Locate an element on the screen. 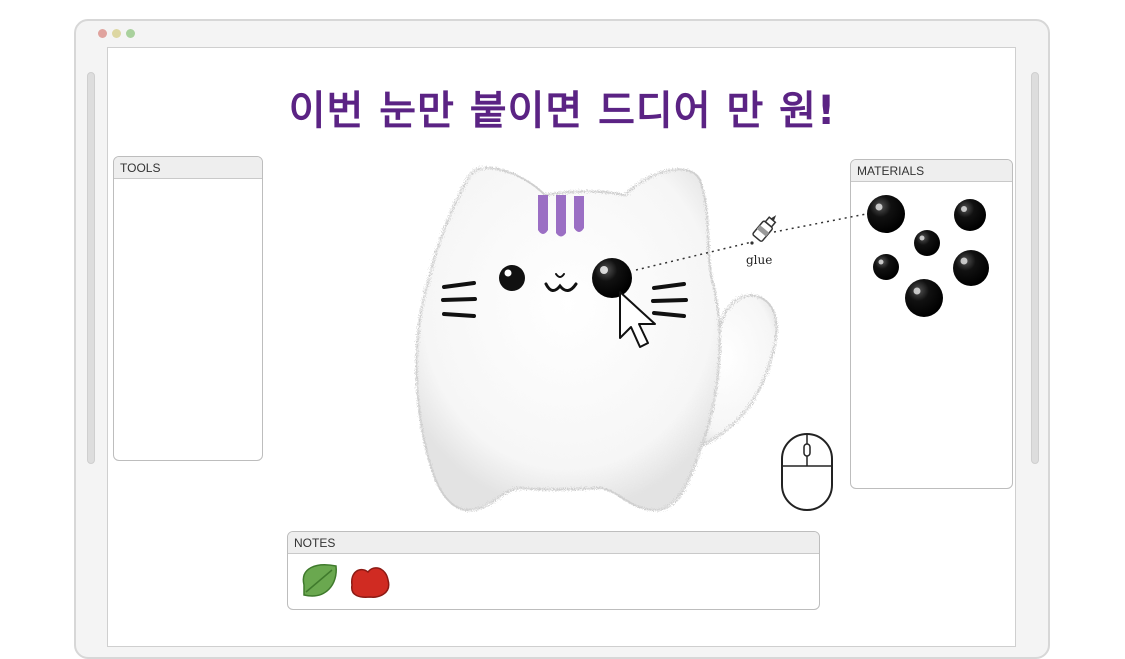 The image size is (1125, 659). drag-trail is located at coordinates (820, 223).